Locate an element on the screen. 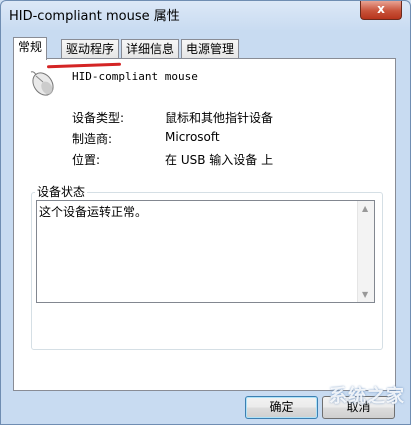 The image size is (411, 425). scroll-up-icon: ▲ is located at coordinates (365, 208).